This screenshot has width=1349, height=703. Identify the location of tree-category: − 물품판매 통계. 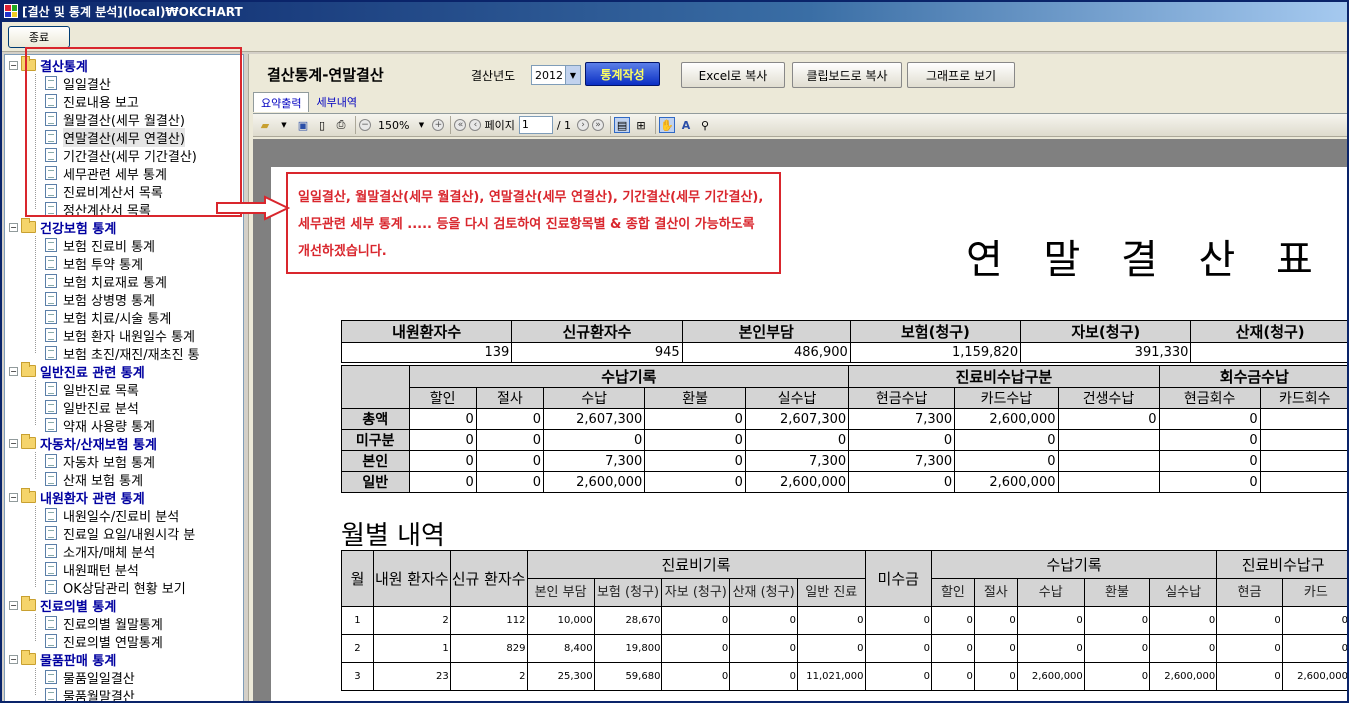
(60, 659).